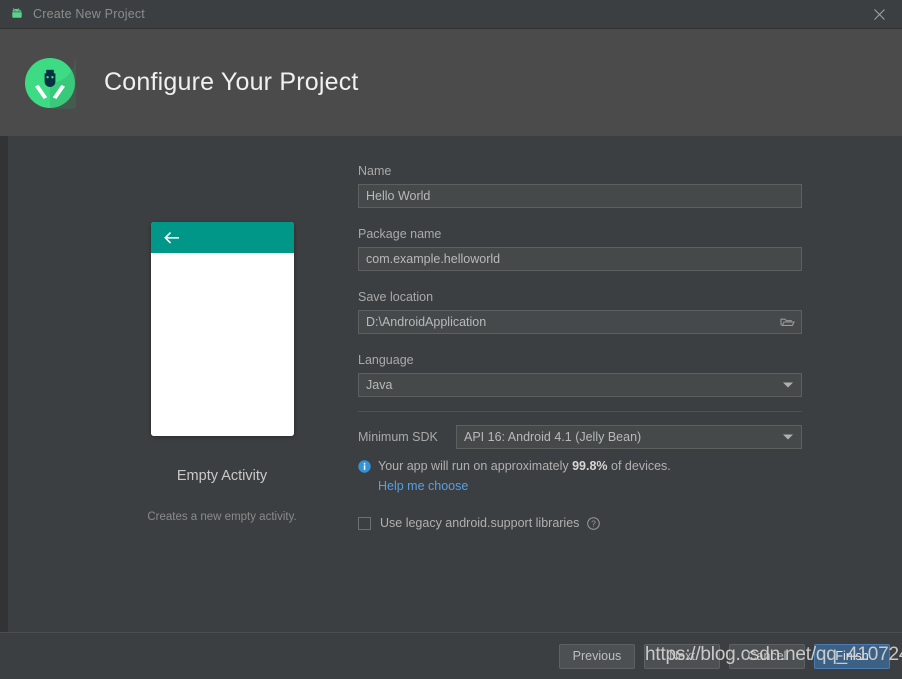 The image size is (902, 679). What do you see at coordinates (639, 466) in the screenshot?
I see `coverage-suffix: of devices.` at bounding box center [639, 466].